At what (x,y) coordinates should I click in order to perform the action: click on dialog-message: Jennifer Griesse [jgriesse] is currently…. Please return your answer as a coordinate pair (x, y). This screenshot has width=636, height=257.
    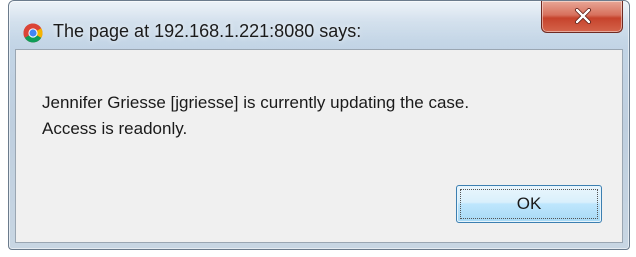
    Looking at the image, I should click on (255, 116).